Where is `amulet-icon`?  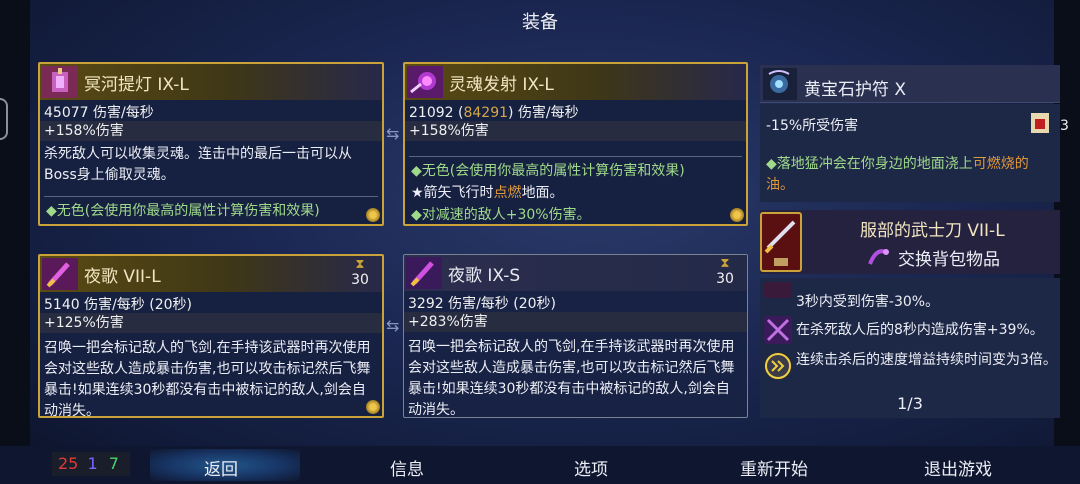
amulet-icon is located at coordinates (780, 84).